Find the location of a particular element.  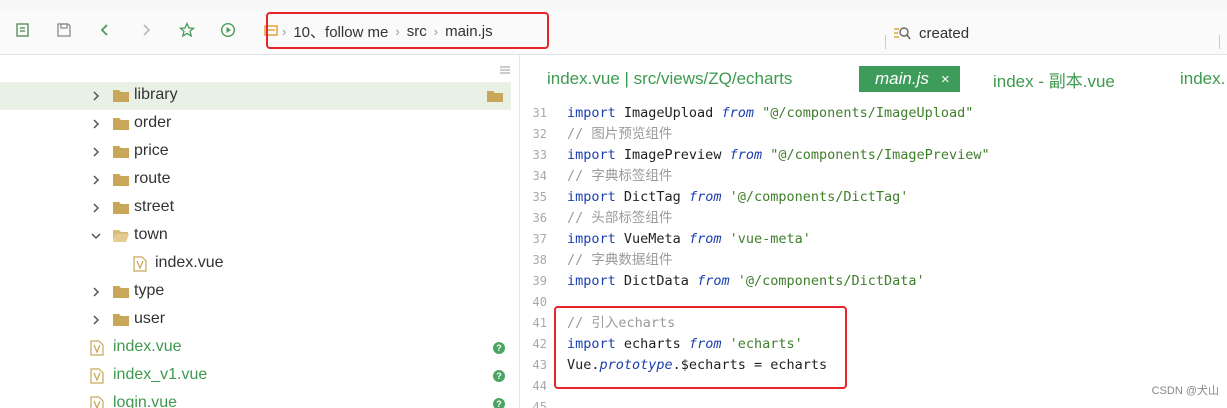

tree-folder-item: library is located at coordinates (255, 96).